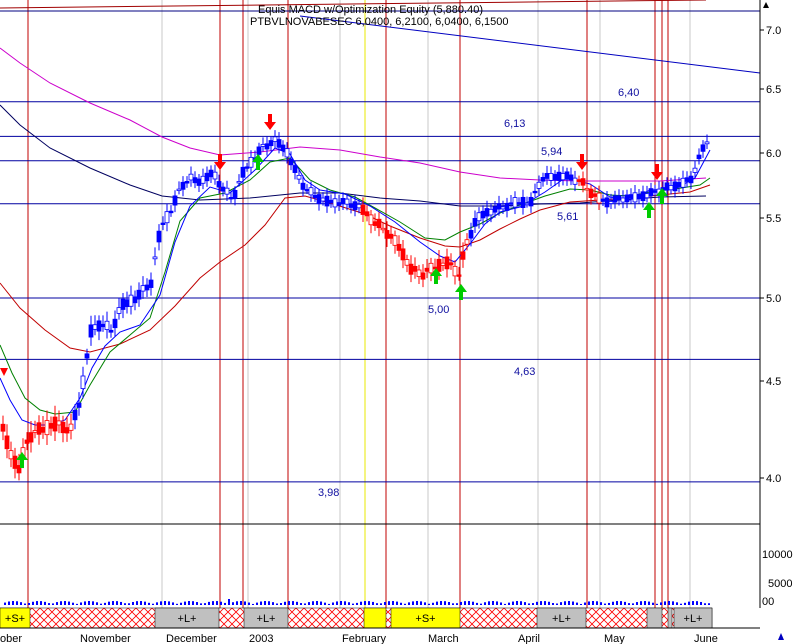 Image resolution: width=806 pixels, height=644 pixels. I want to click on signal-band-segment, so click(375, 618).